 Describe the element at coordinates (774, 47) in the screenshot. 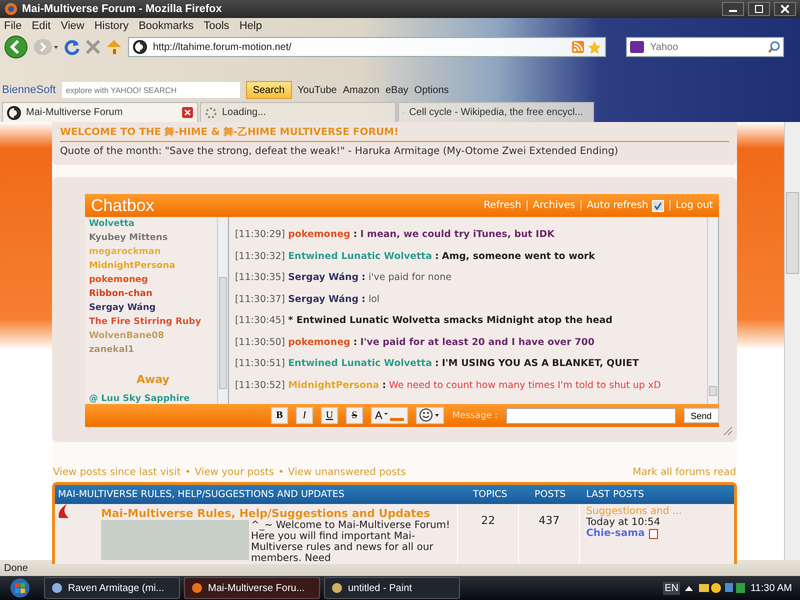

I see `search-icon` at that location.